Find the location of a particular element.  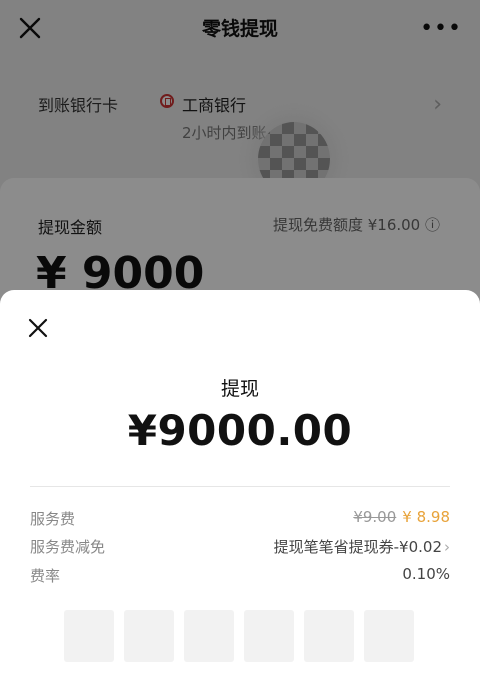

discounted-fee: ¥ 8.98 is located at coordinates (426, 517).